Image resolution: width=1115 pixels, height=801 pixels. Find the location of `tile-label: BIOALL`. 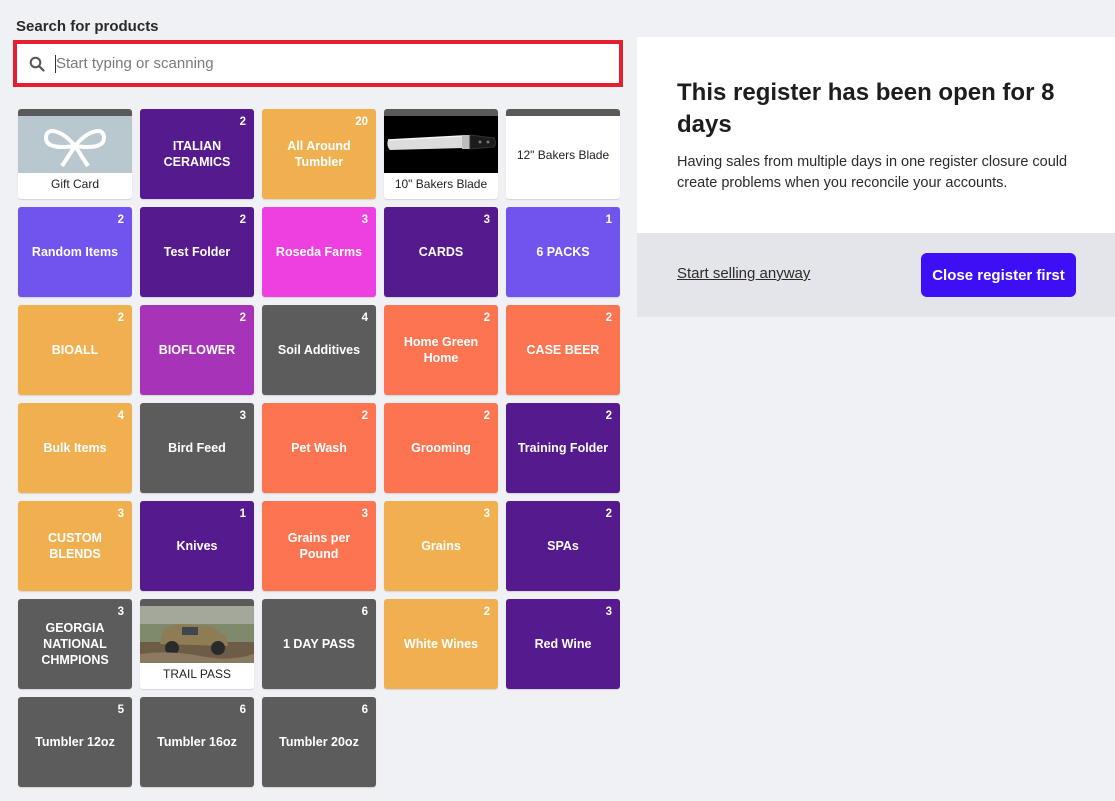

tile-label: BIOALL is located at coordinates (75, 350).